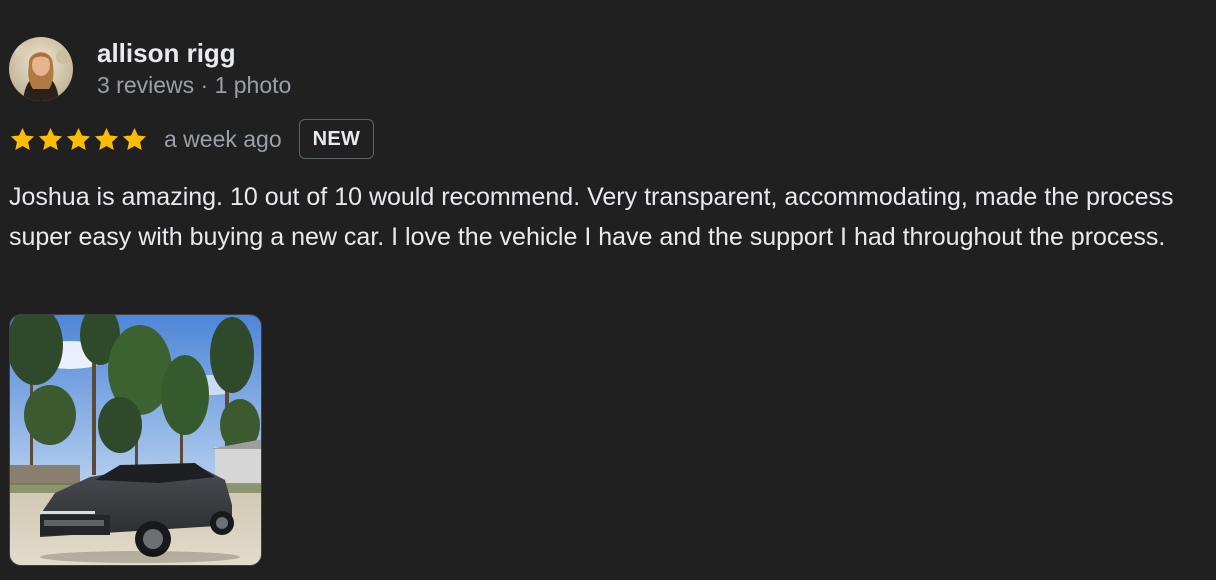  What do you see at coordinates (223, 138) in the screenshot?
I see `review-date: a week ago` at bounding box center [223, 138].